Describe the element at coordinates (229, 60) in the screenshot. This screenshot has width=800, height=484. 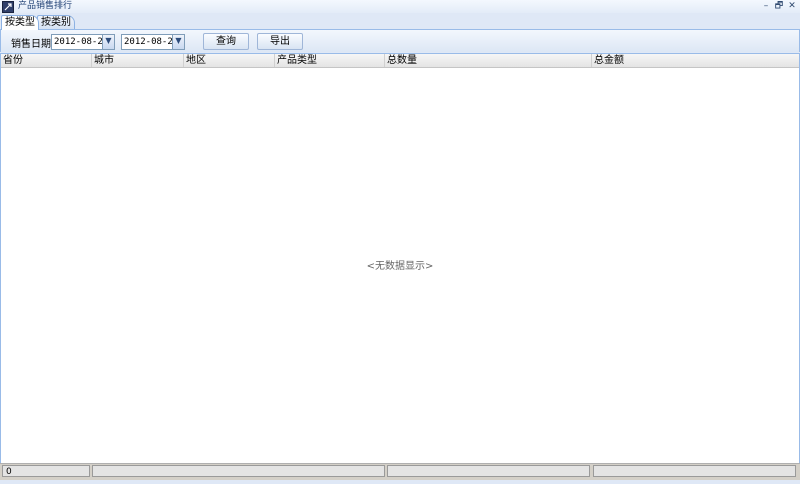
I see `column-header-region: 地区` at that location.